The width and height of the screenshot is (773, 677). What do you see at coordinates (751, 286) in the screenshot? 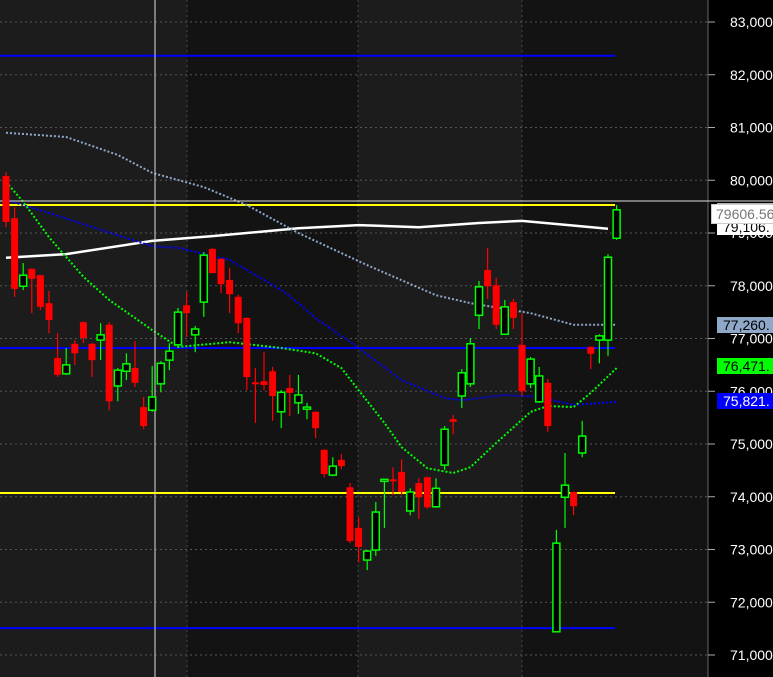
I see `y-tick-label: 78,000` at bounding box center [751, 286].